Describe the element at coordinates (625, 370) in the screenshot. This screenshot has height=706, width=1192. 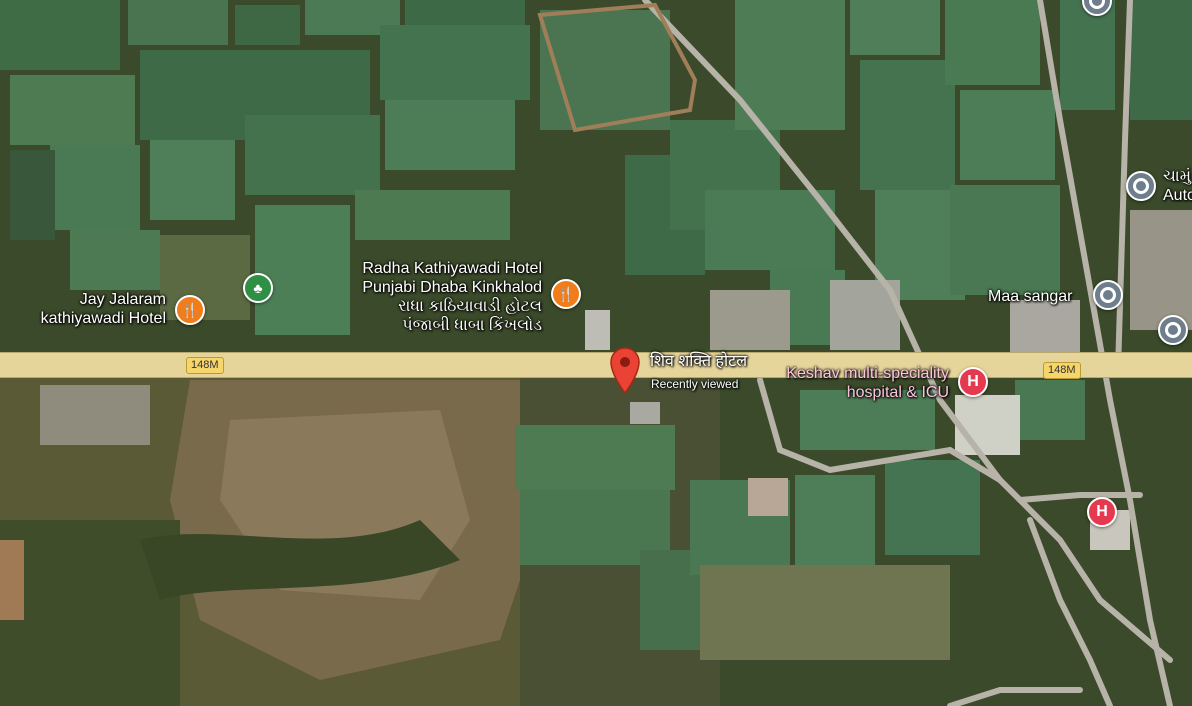
I see `map-pin-icon` at that location.